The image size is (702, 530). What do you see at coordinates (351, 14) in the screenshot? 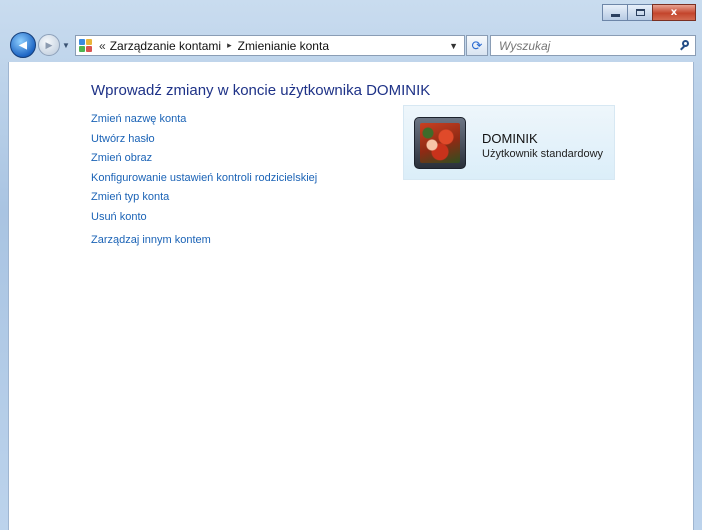
I see `title-bar: x` at bounding box center [351, 14].